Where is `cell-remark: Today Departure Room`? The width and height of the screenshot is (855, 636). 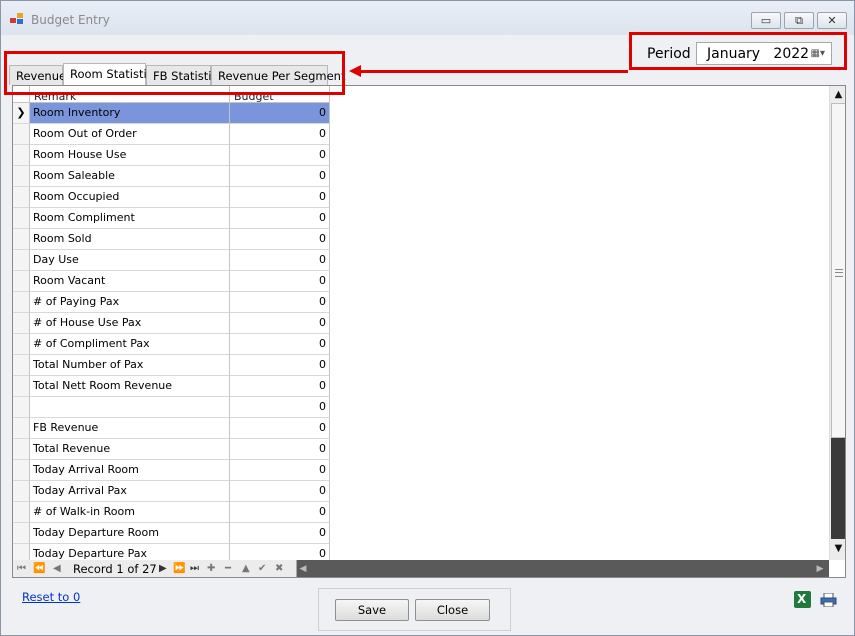
cell-remark: Today Departure Room is located at coordinates (130, 533).